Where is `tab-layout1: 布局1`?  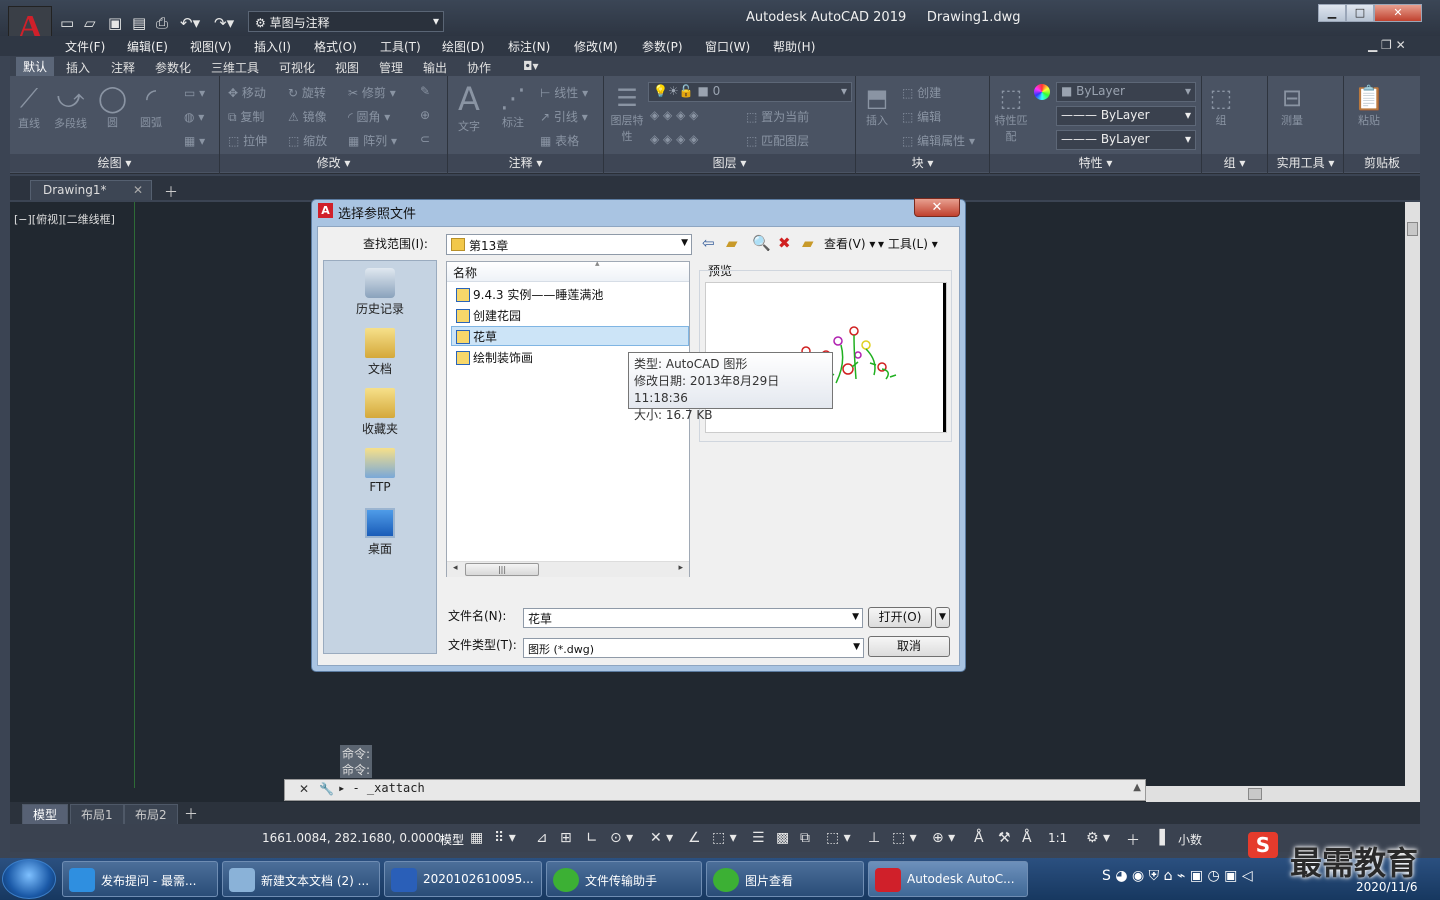 tab-layout1: 布局1 is located at coordinates (97, 814).